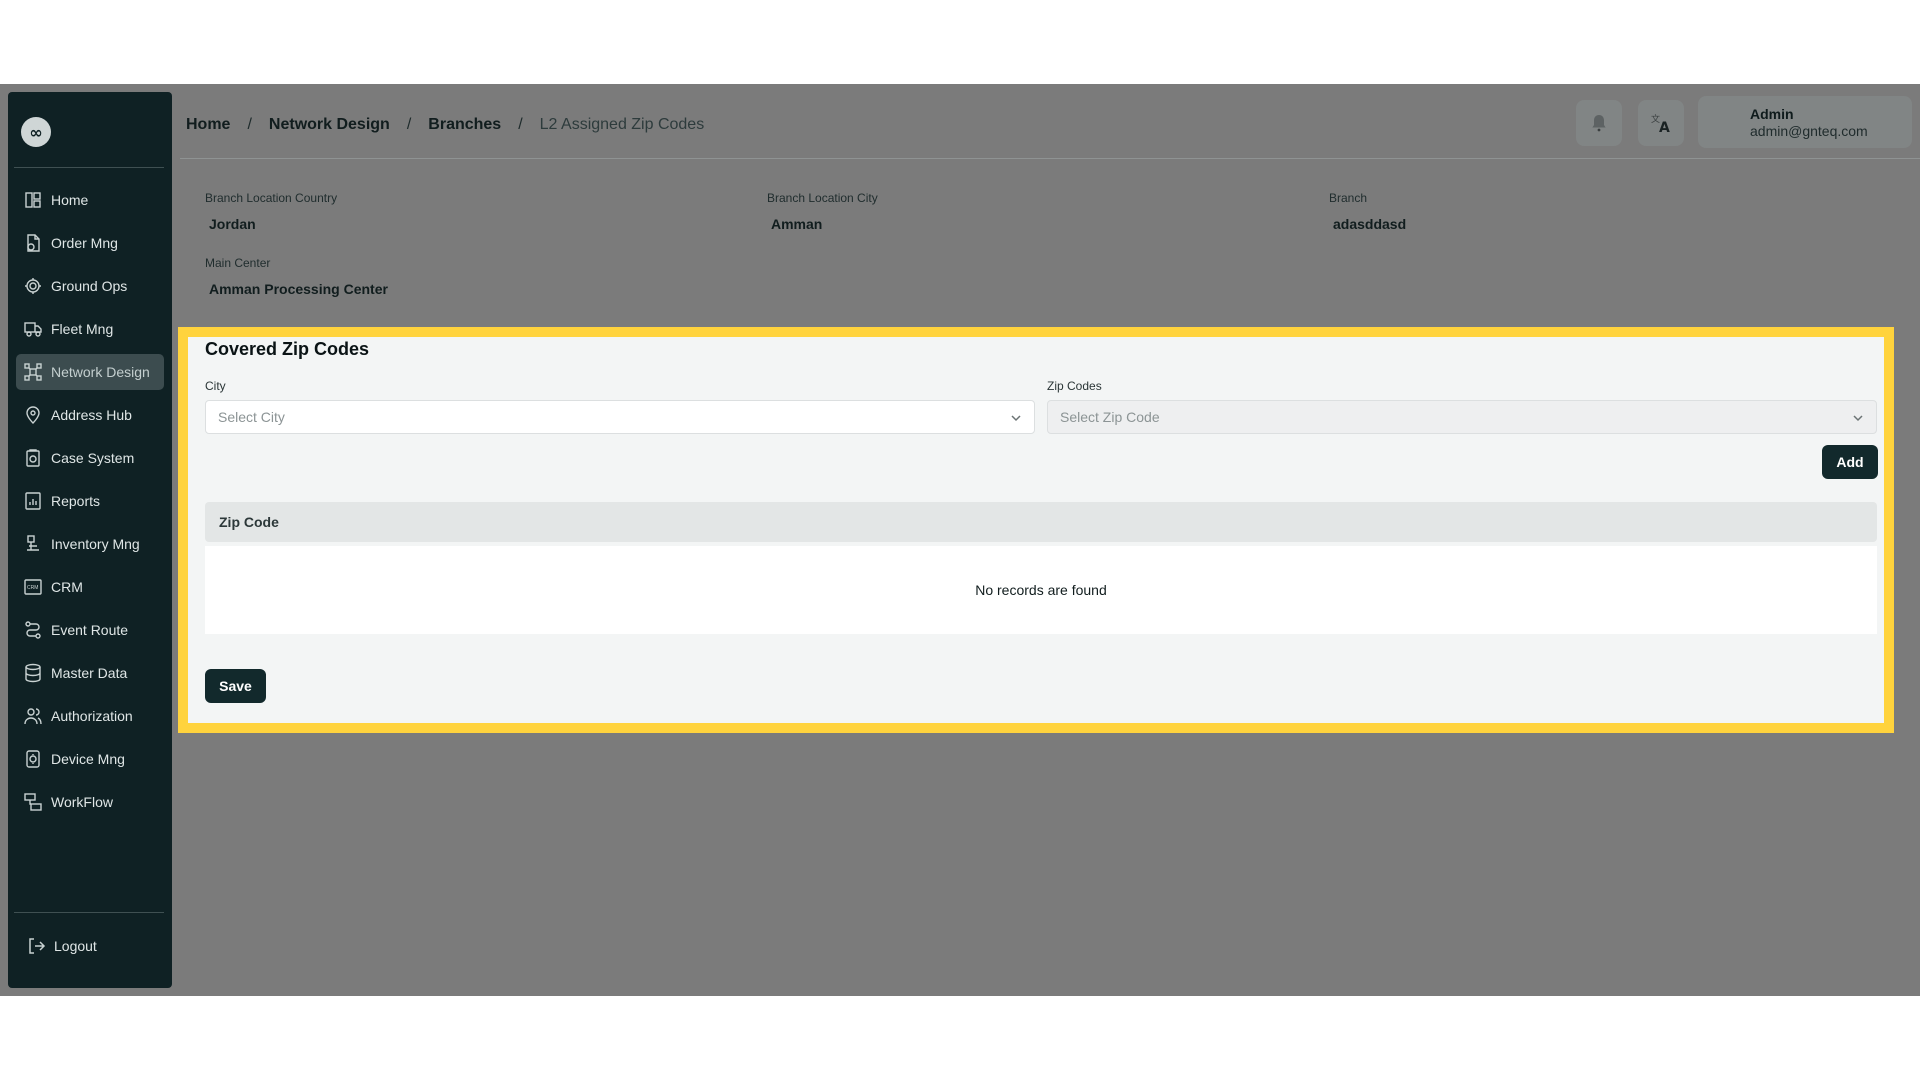  Describe the element at coordinates (70, 200) in the screenshot. I see `sidebar-item-label: Home` at that location.